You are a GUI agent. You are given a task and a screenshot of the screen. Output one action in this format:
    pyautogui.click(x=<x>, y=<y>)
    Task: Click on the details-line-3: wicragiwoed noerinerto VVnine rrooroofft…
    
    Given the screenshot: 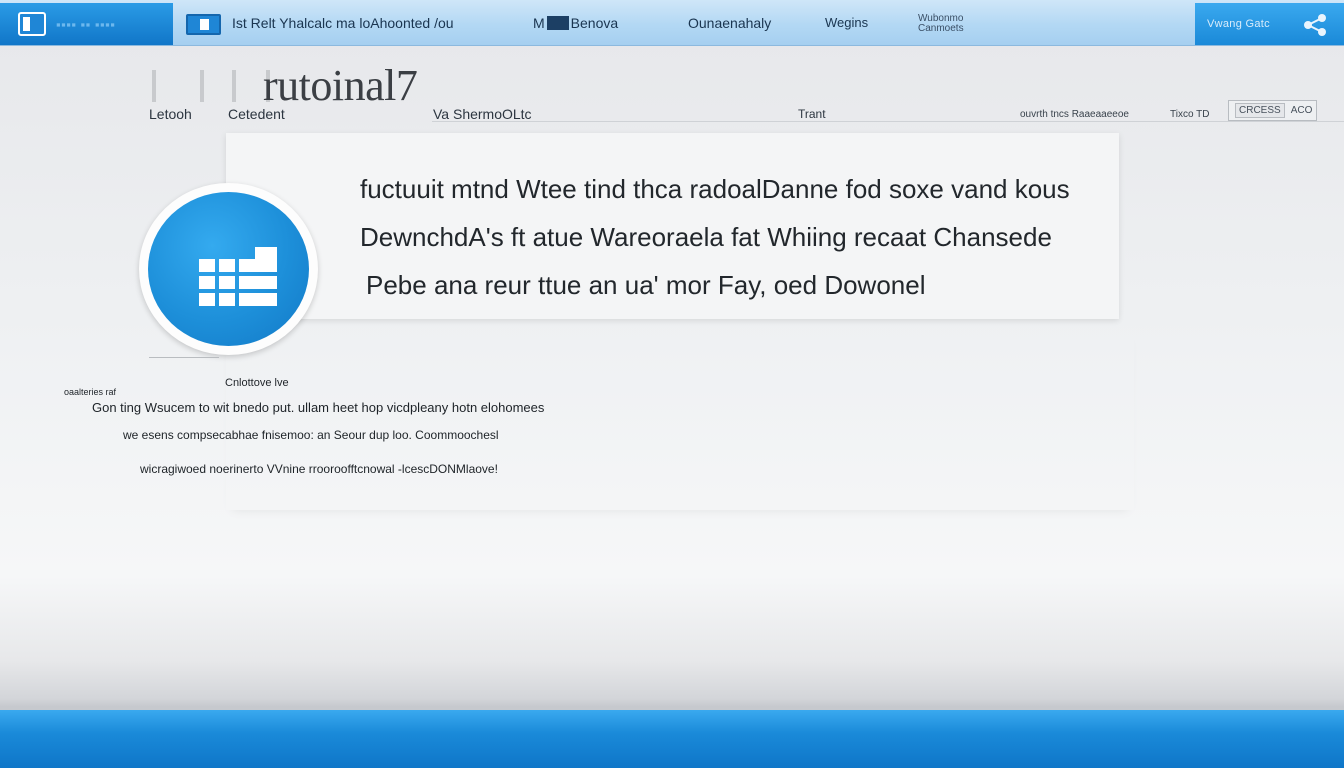 What is the action you would take?
    pyautogui.click(x=319, y=469)
    